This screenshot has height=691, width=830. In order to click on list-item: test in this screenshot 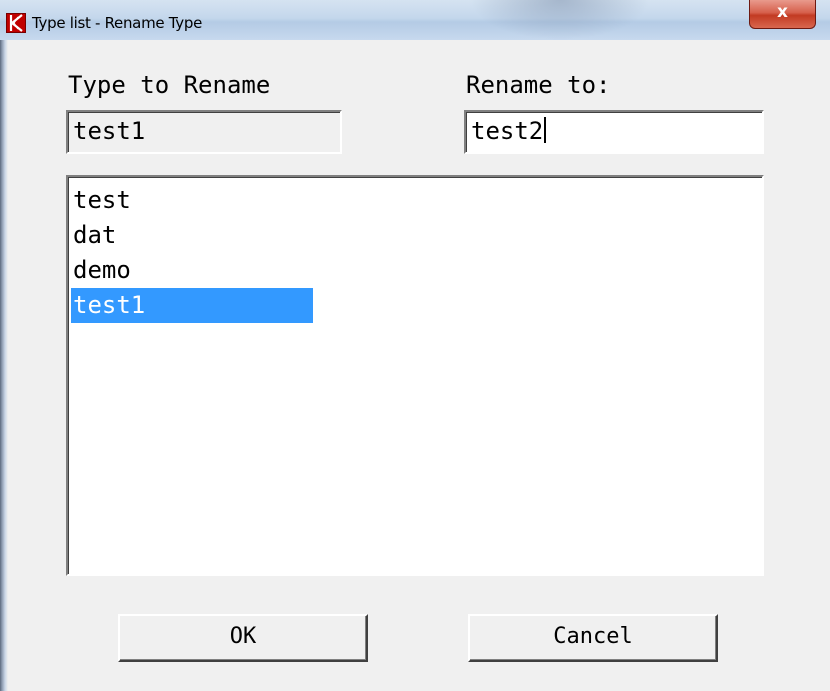, I will do `click(192, 200)`.